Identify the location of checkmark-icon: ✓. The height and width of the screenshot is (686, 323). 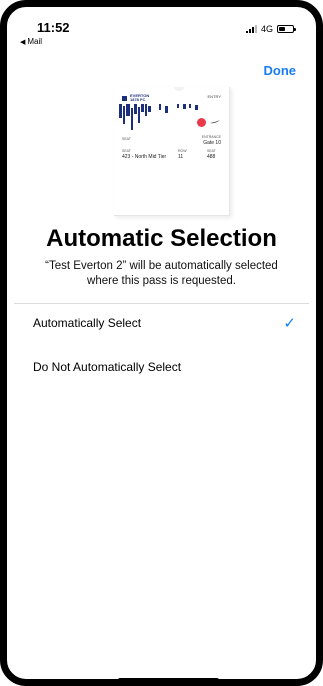
(289, 323).